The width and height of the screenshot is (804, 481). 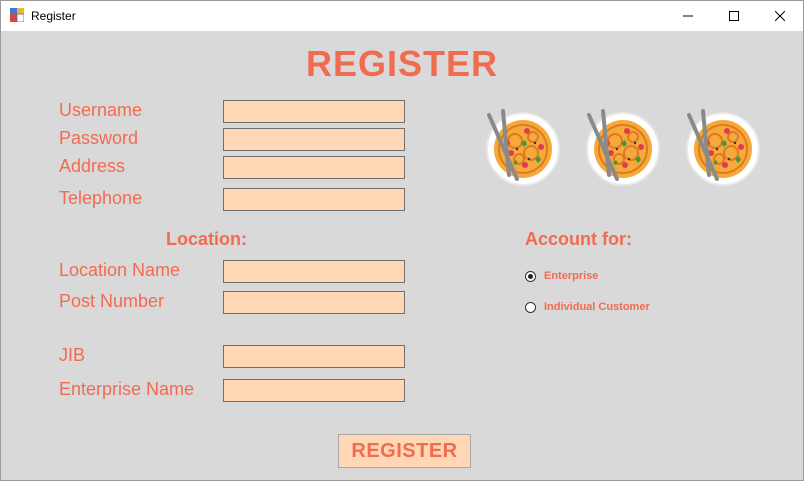 I want to click on radio-enterprise-label: Enterprise, so click(x=571, y=276).